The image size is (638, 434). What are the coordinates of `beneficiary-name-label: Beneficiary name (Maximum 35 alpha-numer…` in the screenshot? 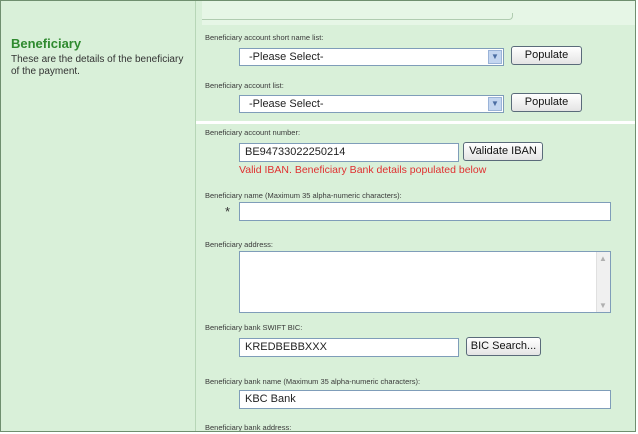 It's located at (303, 195).